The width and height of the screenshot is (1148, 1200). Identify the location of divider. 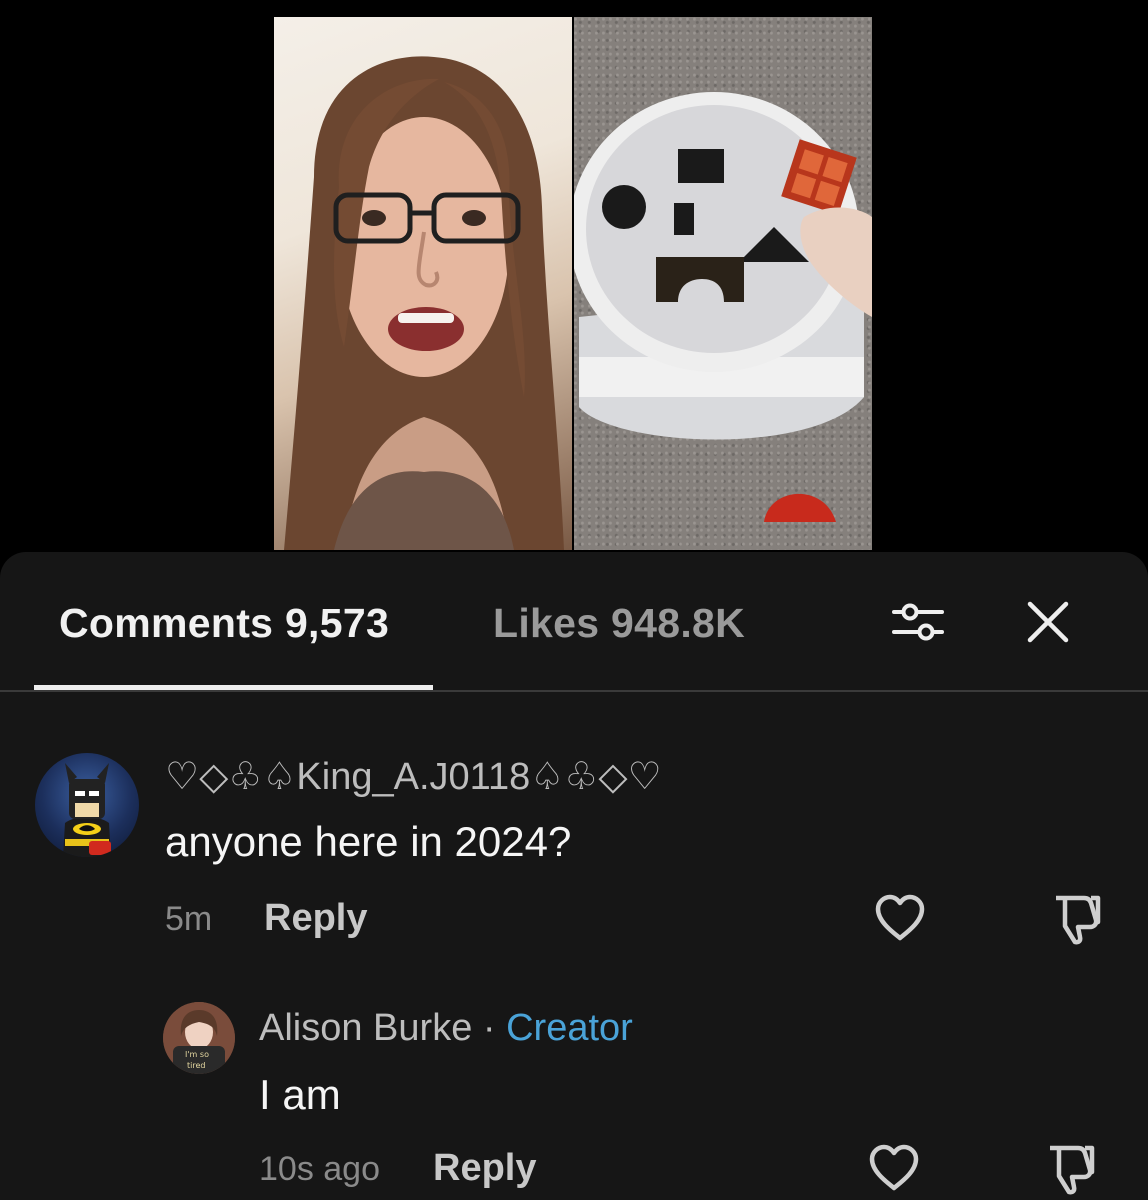
(574, 691).